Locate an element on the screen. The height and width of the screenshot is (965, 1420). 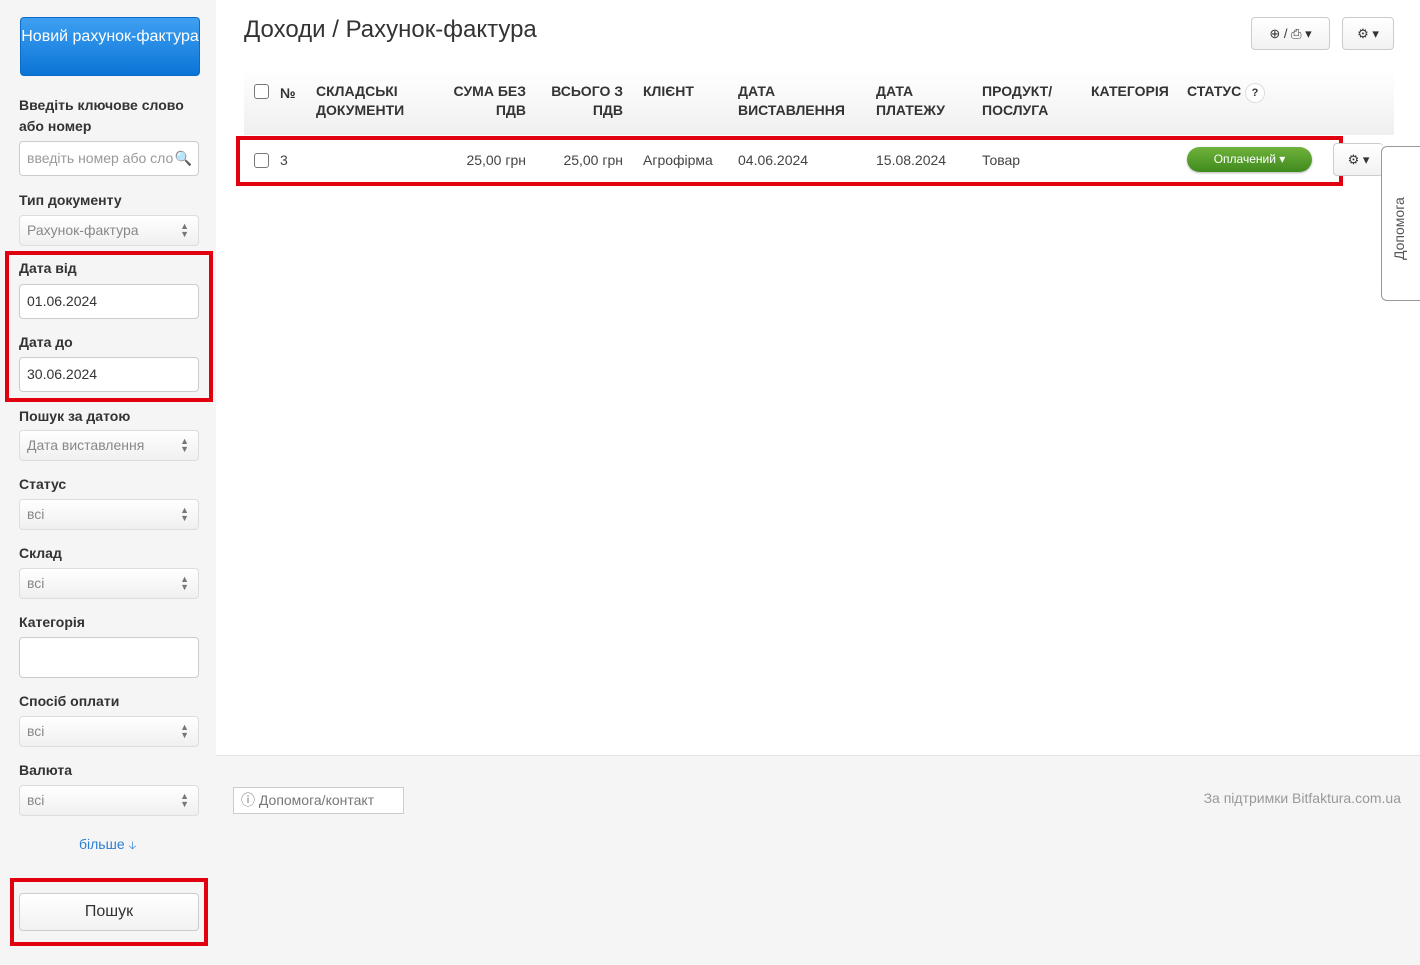
row-actions-button: ⚙ ▾ is located at coordinates (1358, 159).